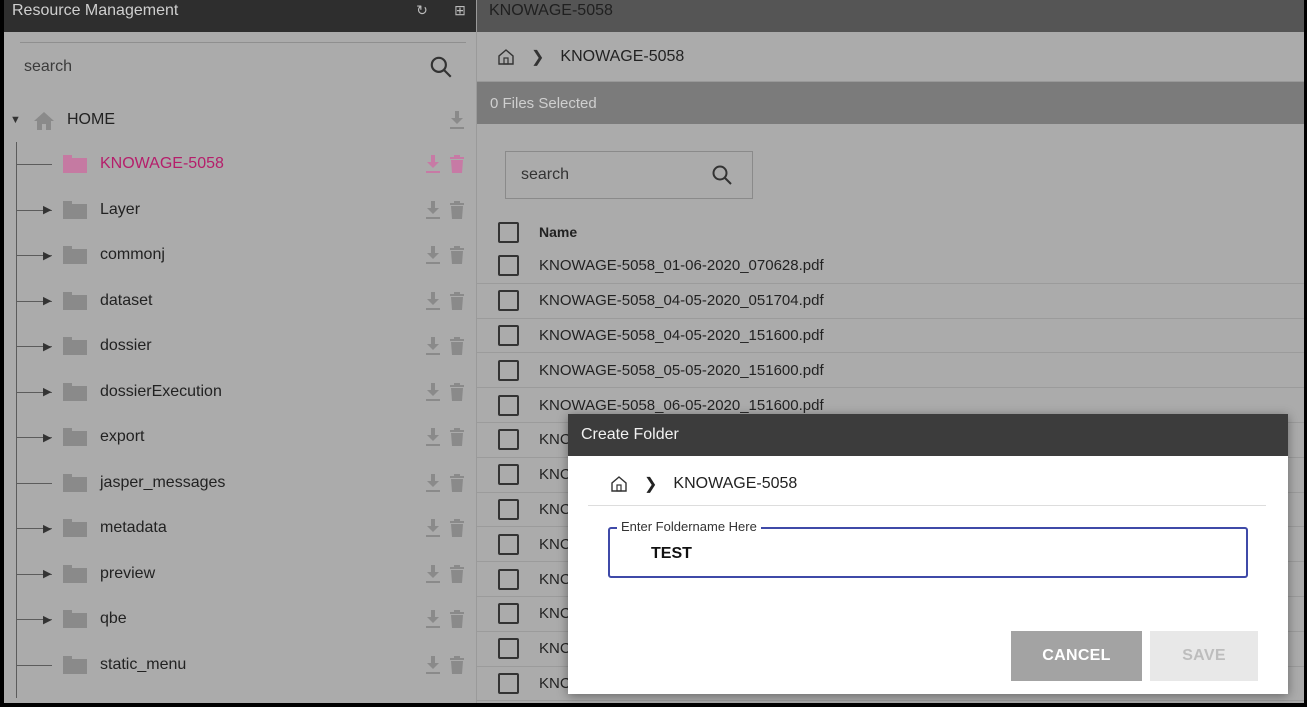 This screenshot has width=1307, height=707. I want to click on tree-item: KNOWAGE-5058, so click(240, 164).